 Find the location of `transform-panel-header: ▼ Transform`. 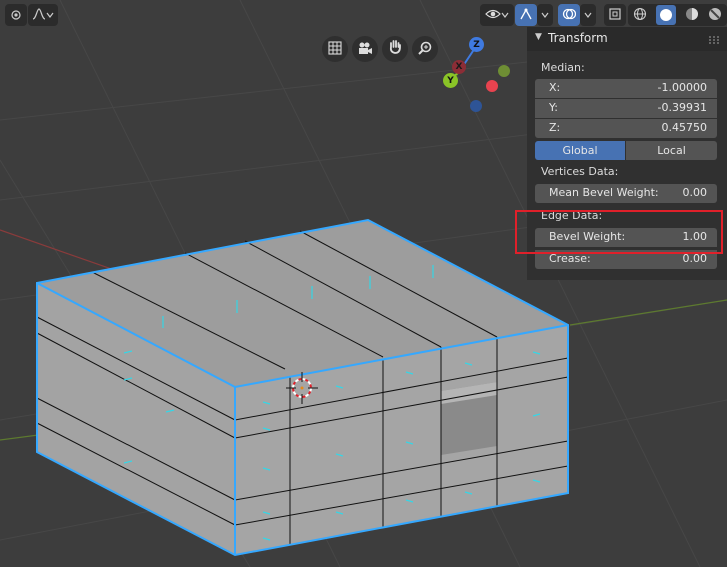

transform-panel-header: ▼ Transform is located at coordinates (627, 39).